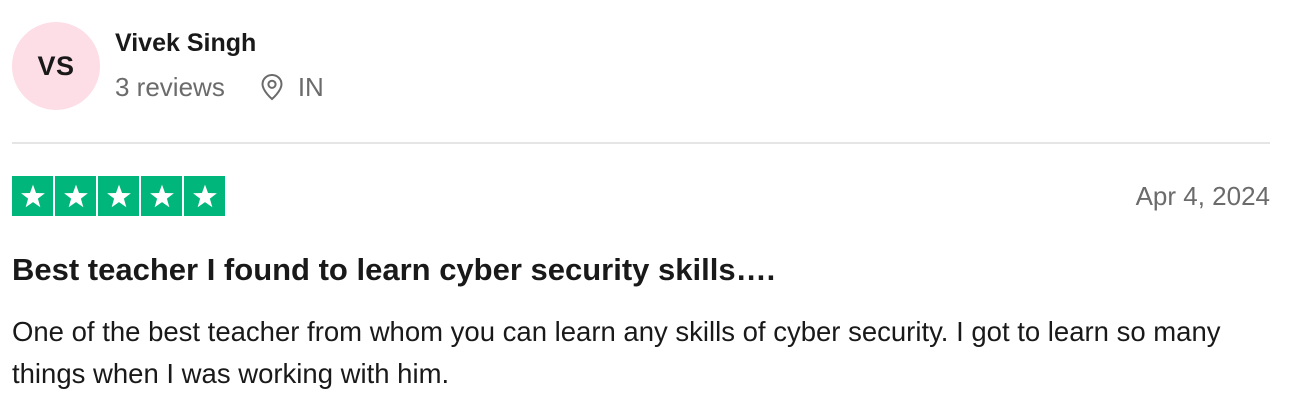 The height and width of the screenshot is (416, 1292). I want to click on reviewer-name: Vivek Singh, so click(219, 43).